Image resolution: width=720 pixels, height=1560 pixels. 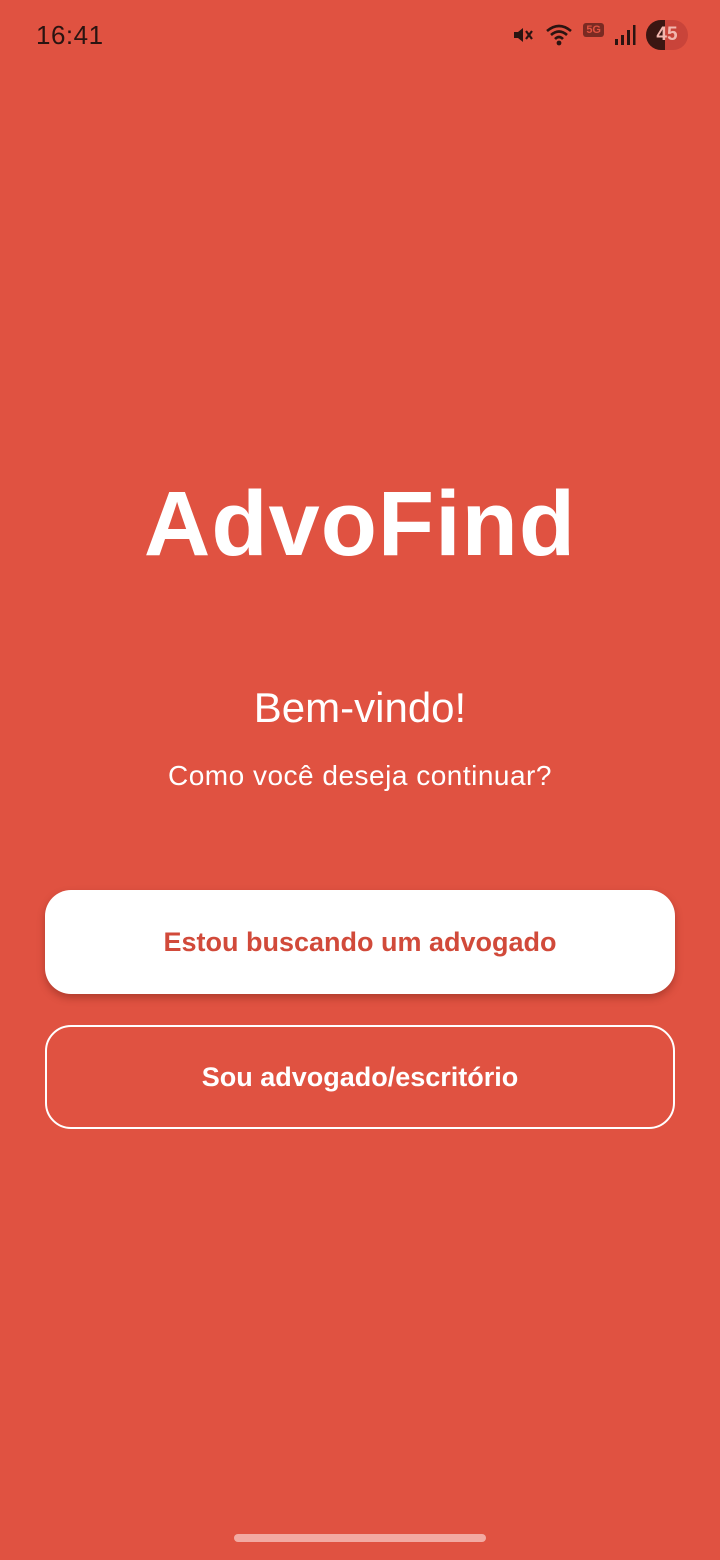 I want to click on mute-icon, so click(x=523, y=35).